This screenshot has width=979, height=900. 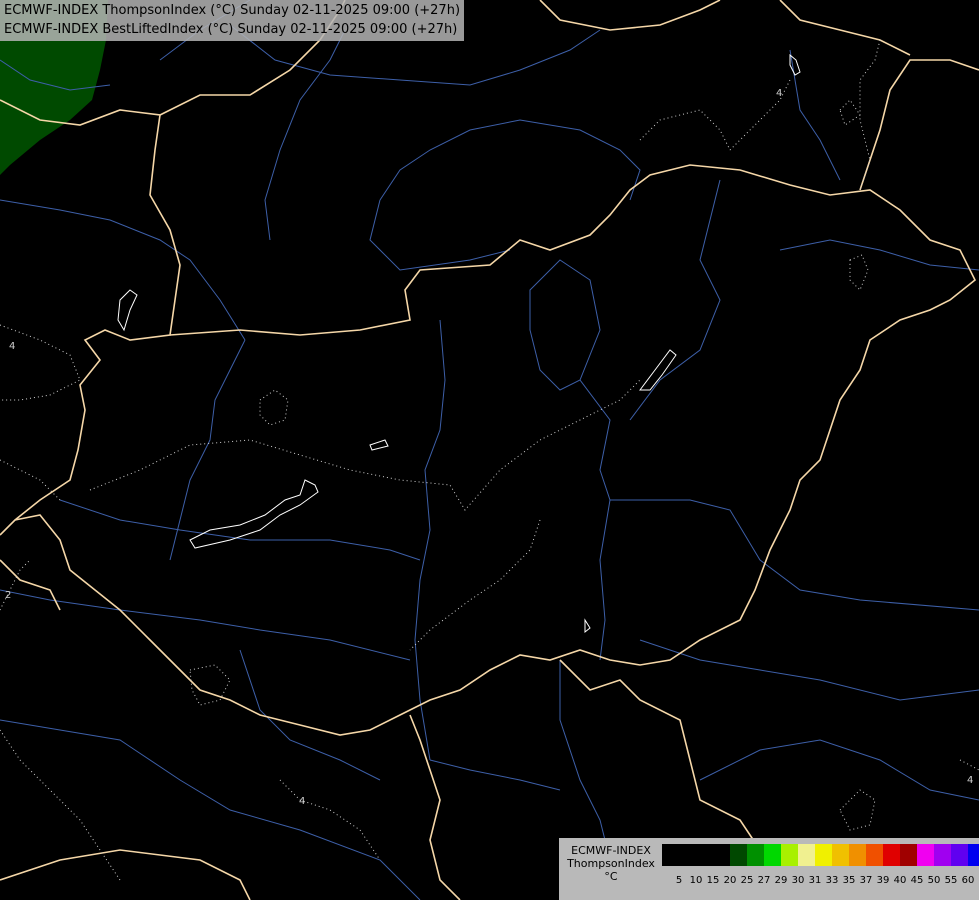 I want to click on legend-tick-label: 60, so click(x=968, y=880).